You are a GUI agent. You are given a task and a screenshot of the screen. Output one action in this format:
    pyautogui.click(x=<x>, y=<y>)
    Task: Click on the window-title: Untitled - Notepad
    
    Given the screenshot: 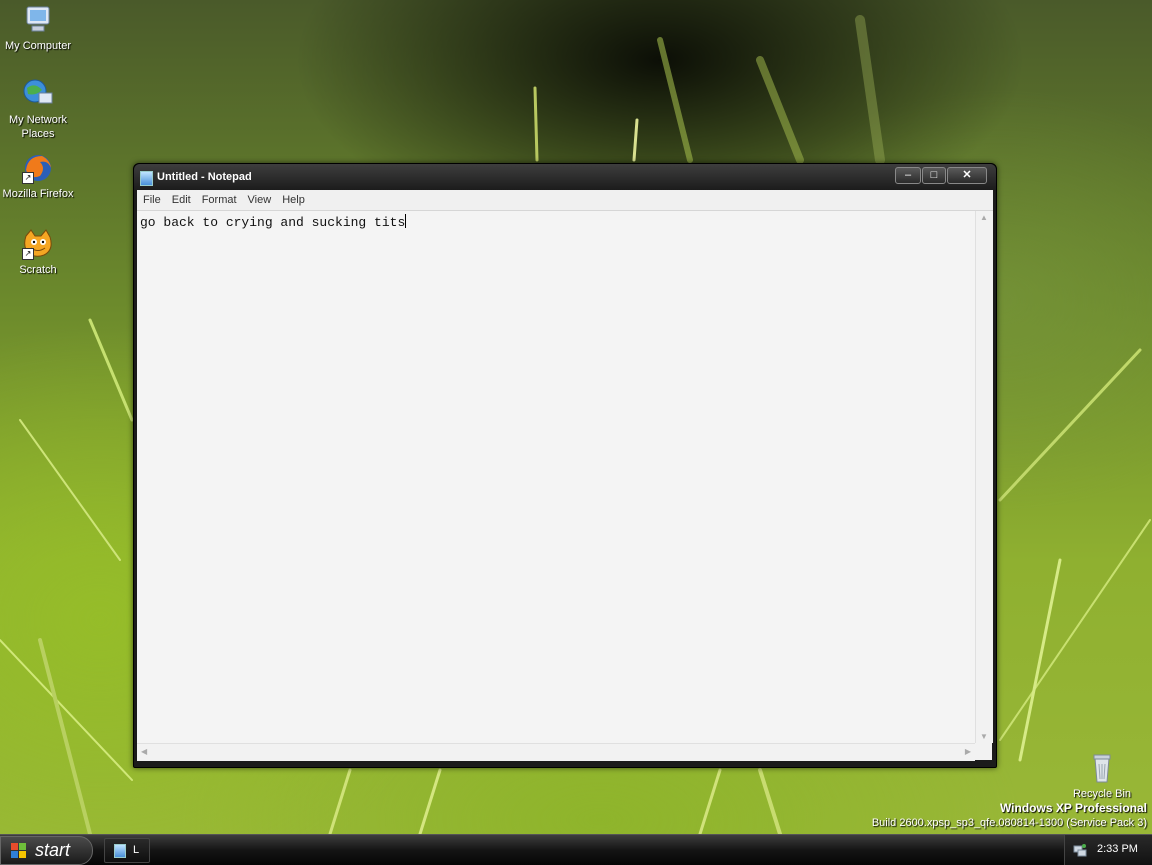 What is the action you would take?
    pyautogui.click(x=204, y=177)
    